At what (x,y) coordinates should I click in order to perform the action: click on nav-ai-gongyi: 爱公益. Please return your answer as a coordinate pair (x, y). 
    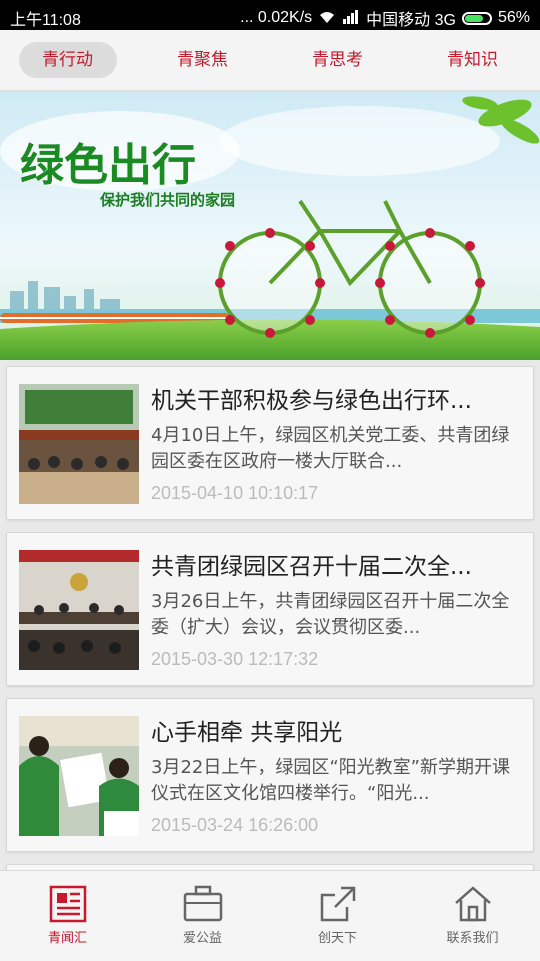
    Looking at the image, I should click on (202, 916).